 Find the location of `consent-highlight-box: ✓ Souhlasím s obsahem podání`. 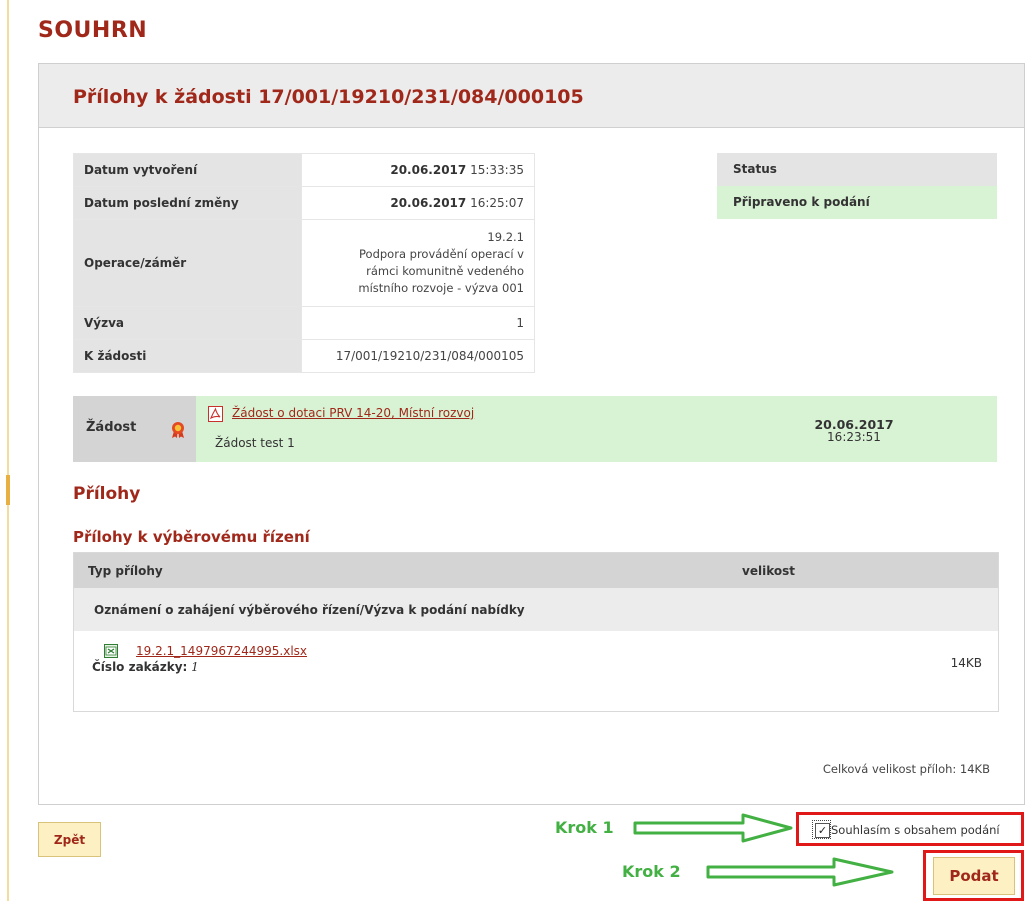

consent-highlight-box: ✓ Souhlasím s obsahem podání is located at coordinates (910, 829).